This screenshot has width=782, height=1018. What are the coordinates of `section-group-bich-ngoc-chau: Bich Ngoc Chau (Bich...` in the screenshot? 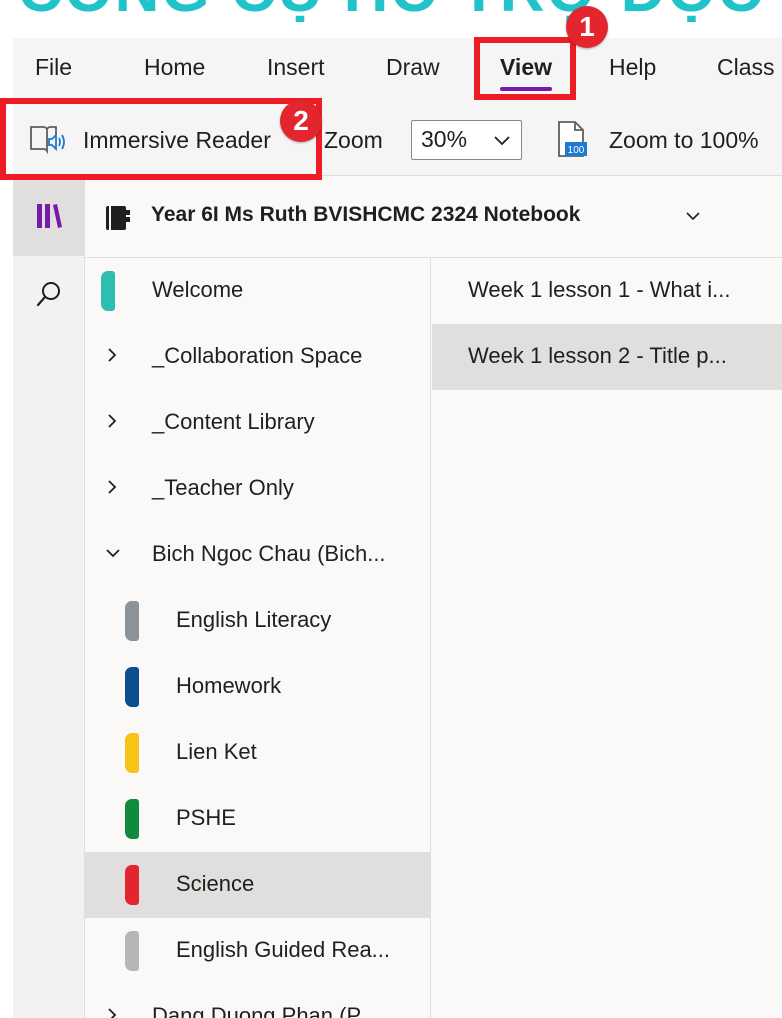 It's located at (258, 555).